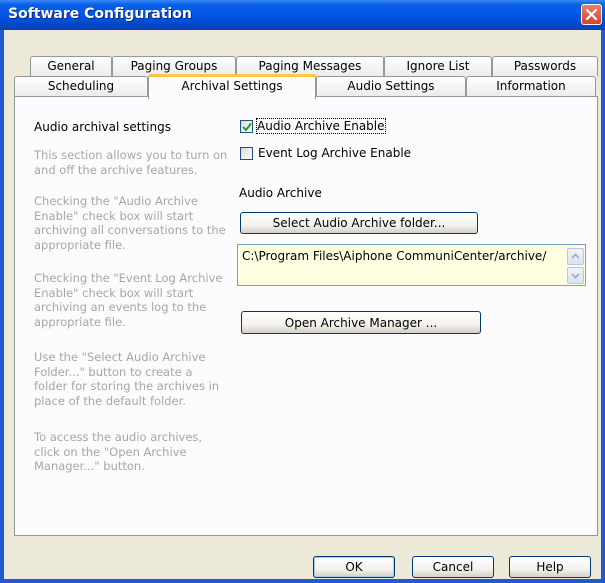 This screenshot has width=605, height=583. I want to click on tab-audio-settings: Audio Settings, so click(391, 86).